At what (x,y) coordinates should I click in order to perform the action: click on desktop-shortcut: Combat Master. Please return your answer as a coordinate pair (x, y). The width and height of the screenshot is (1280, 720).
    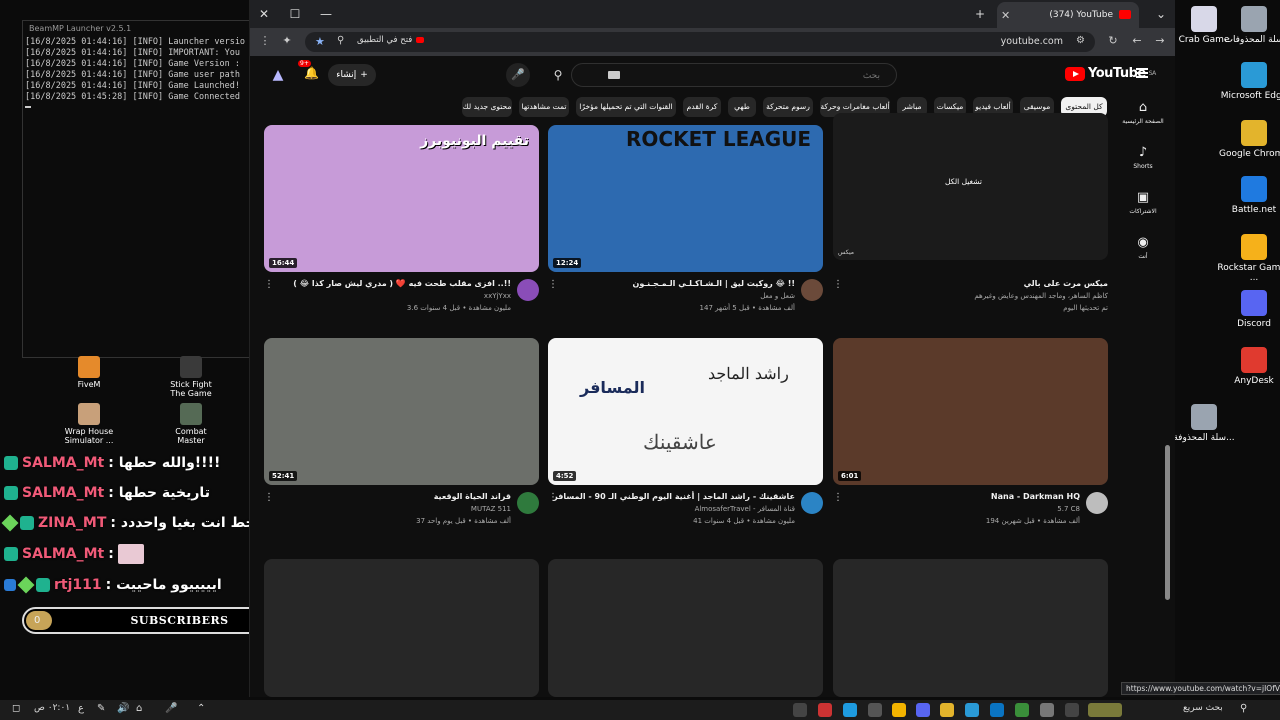
    Looking at the image, I should click on (191, 424).